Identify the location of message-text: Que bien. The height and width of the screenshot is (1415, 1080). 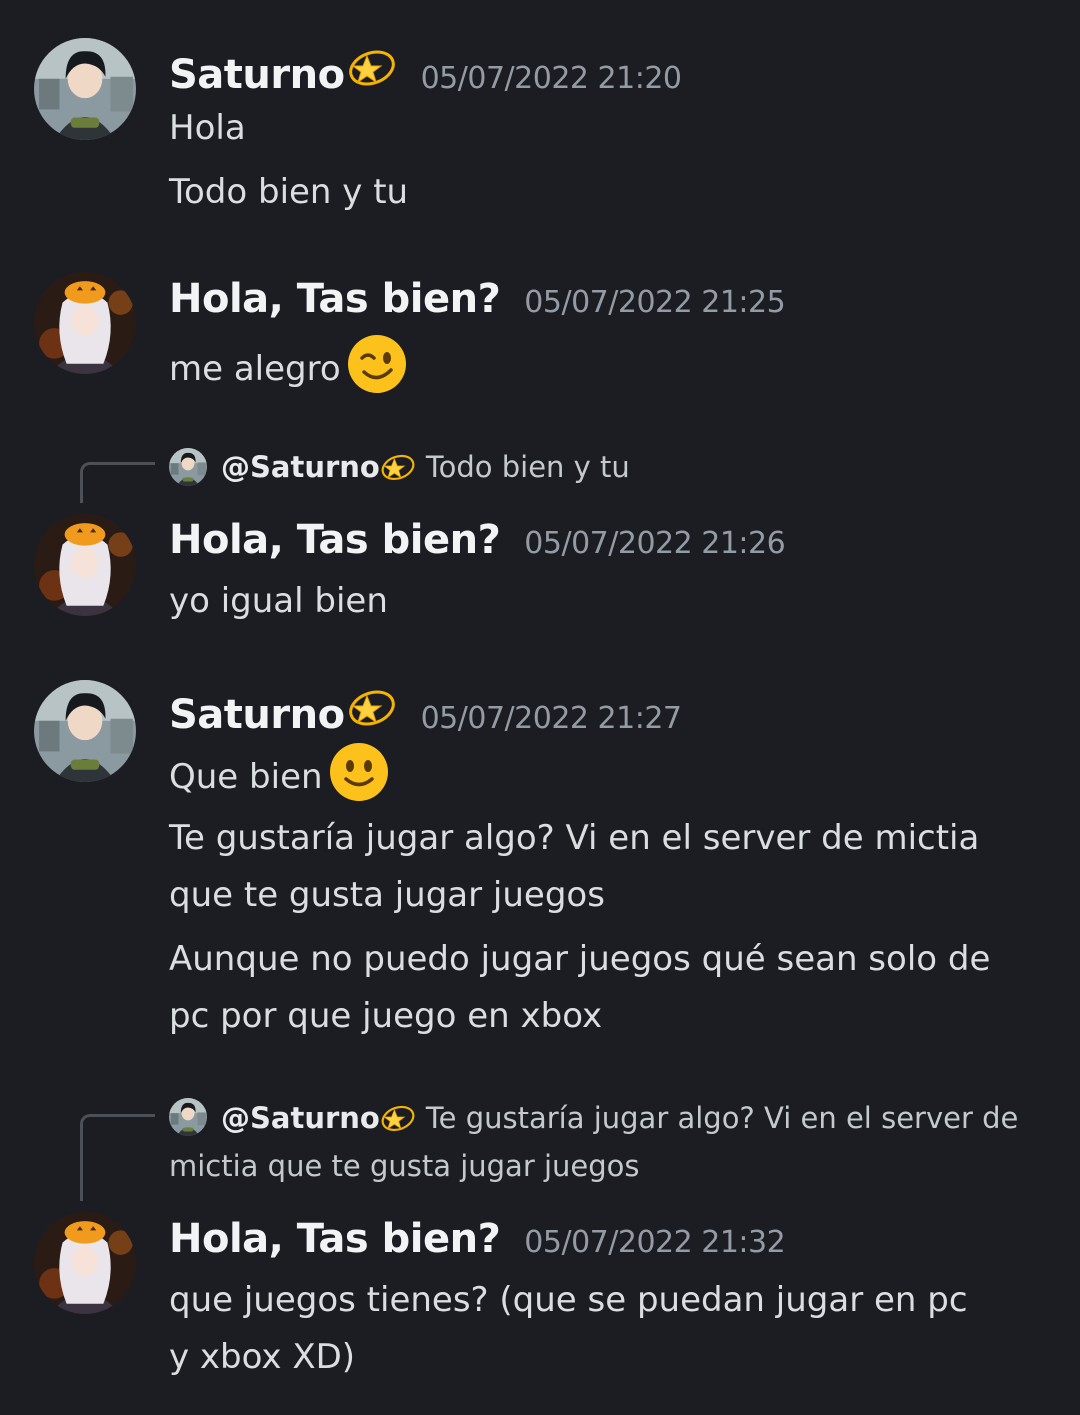
(609, 774).